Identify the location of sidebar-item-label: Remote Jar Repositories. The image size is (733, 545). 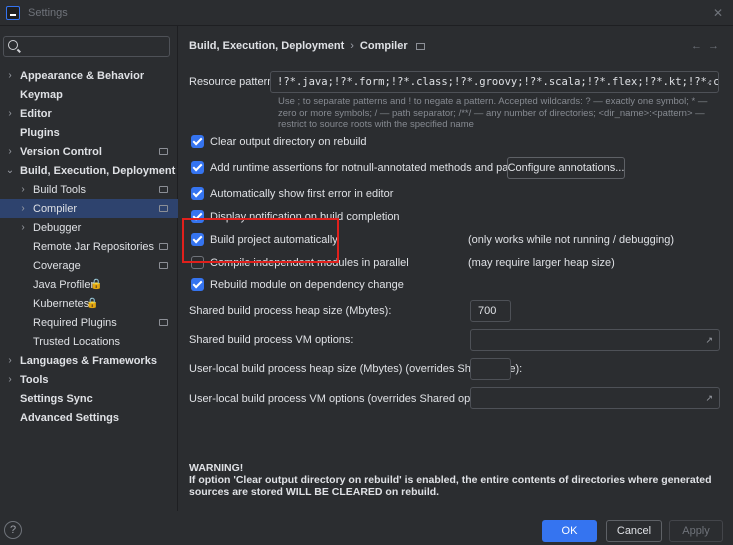
(94, 246).